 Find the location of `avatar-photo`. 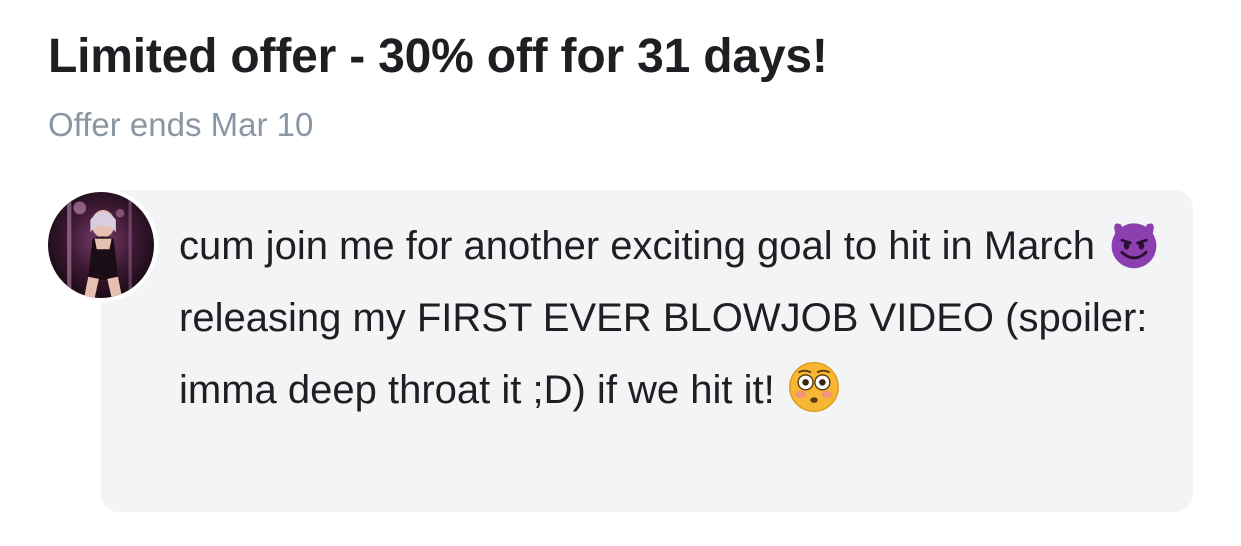

avatar-photo is located at coordinates (101, 245).